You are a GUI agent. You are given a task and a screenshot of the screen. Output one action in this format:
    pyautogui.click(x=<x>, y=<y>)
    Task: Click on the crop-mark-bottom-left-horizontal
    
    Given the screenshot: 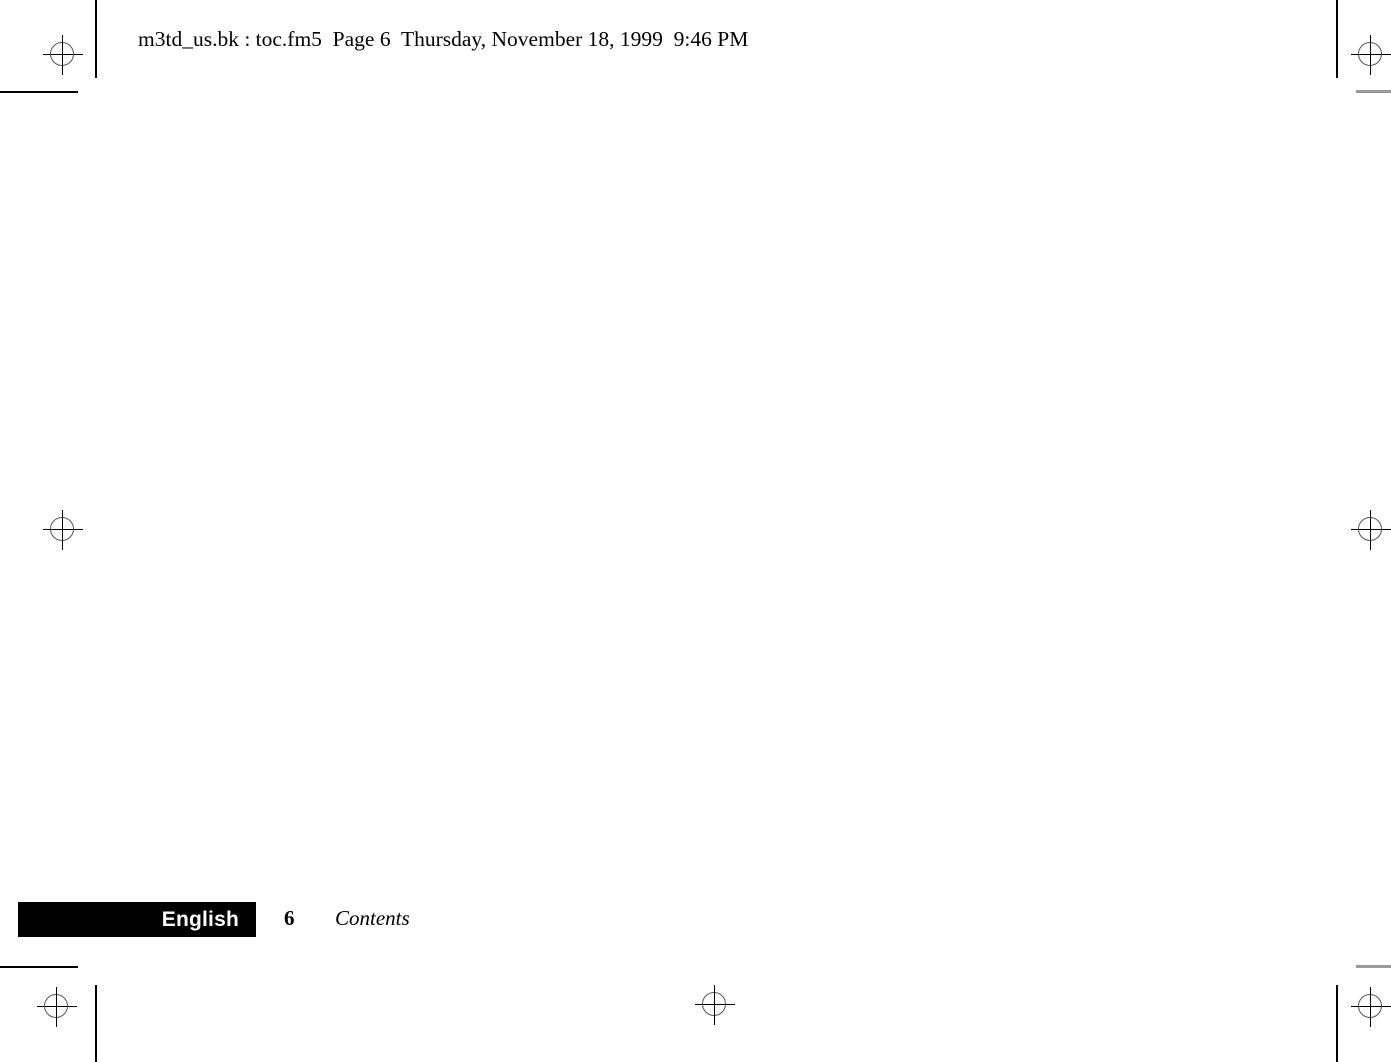 What is the action you would take?
    pyautogui.click(x=39, y=967)
    